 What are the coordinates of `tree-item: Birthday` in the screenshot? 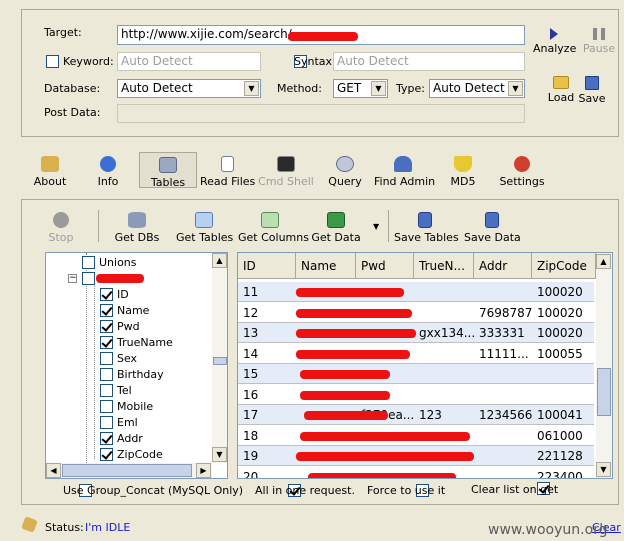 It's located at (132, 375).